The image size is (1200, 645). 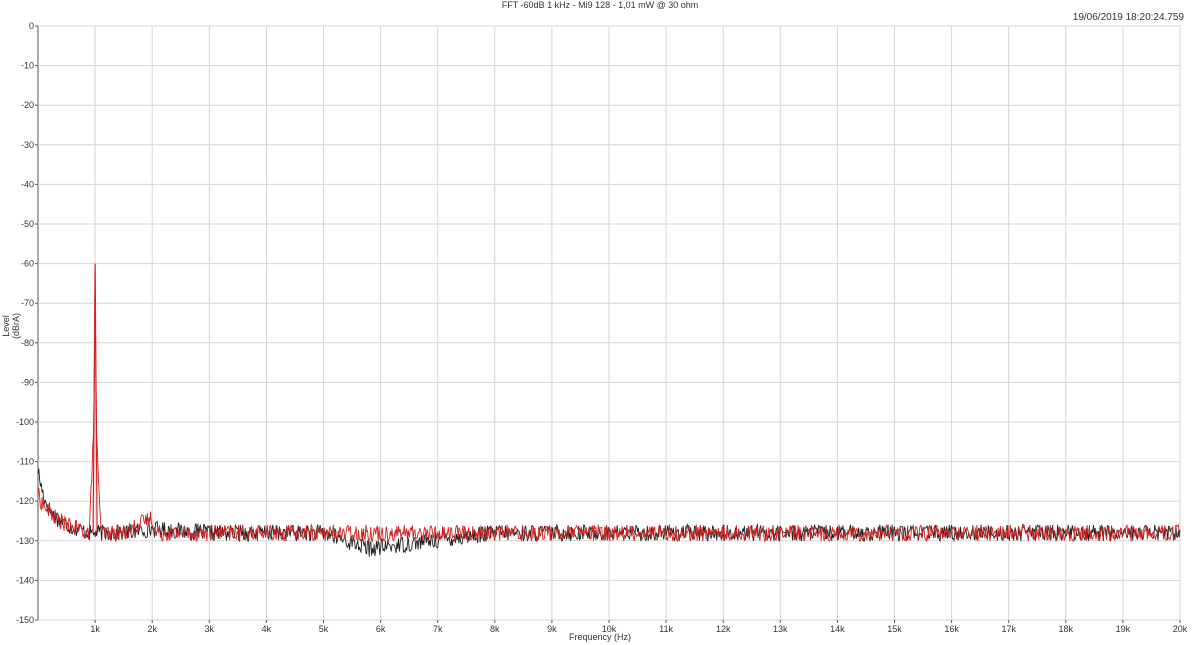 What do you see at coordinates (27, 303) in the screenshot?
I see `y-tick-label: -70` at bounding box center [27, 303].